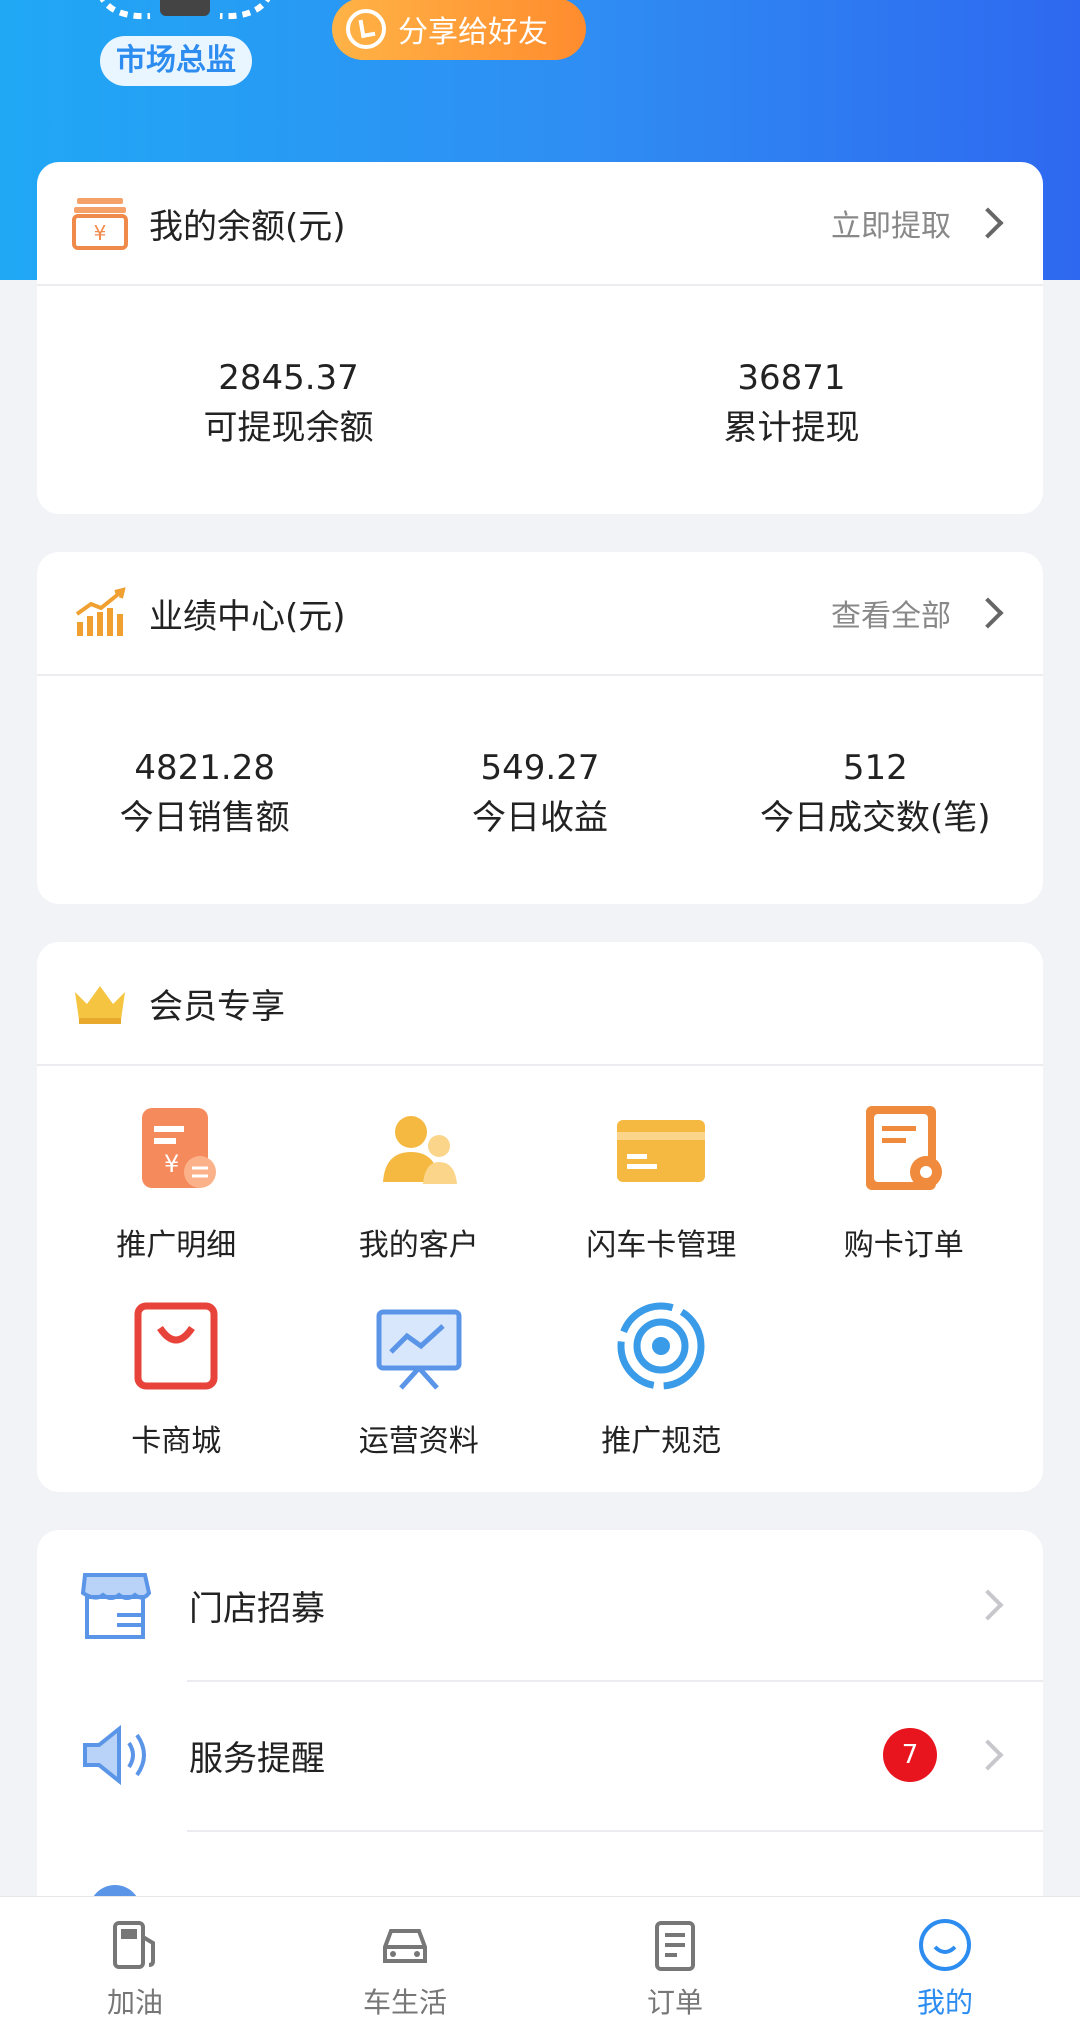 This screenshot has width=1080, height=2026. I want to click on row-store-recruit: 门店招募, so click(540, 1605).